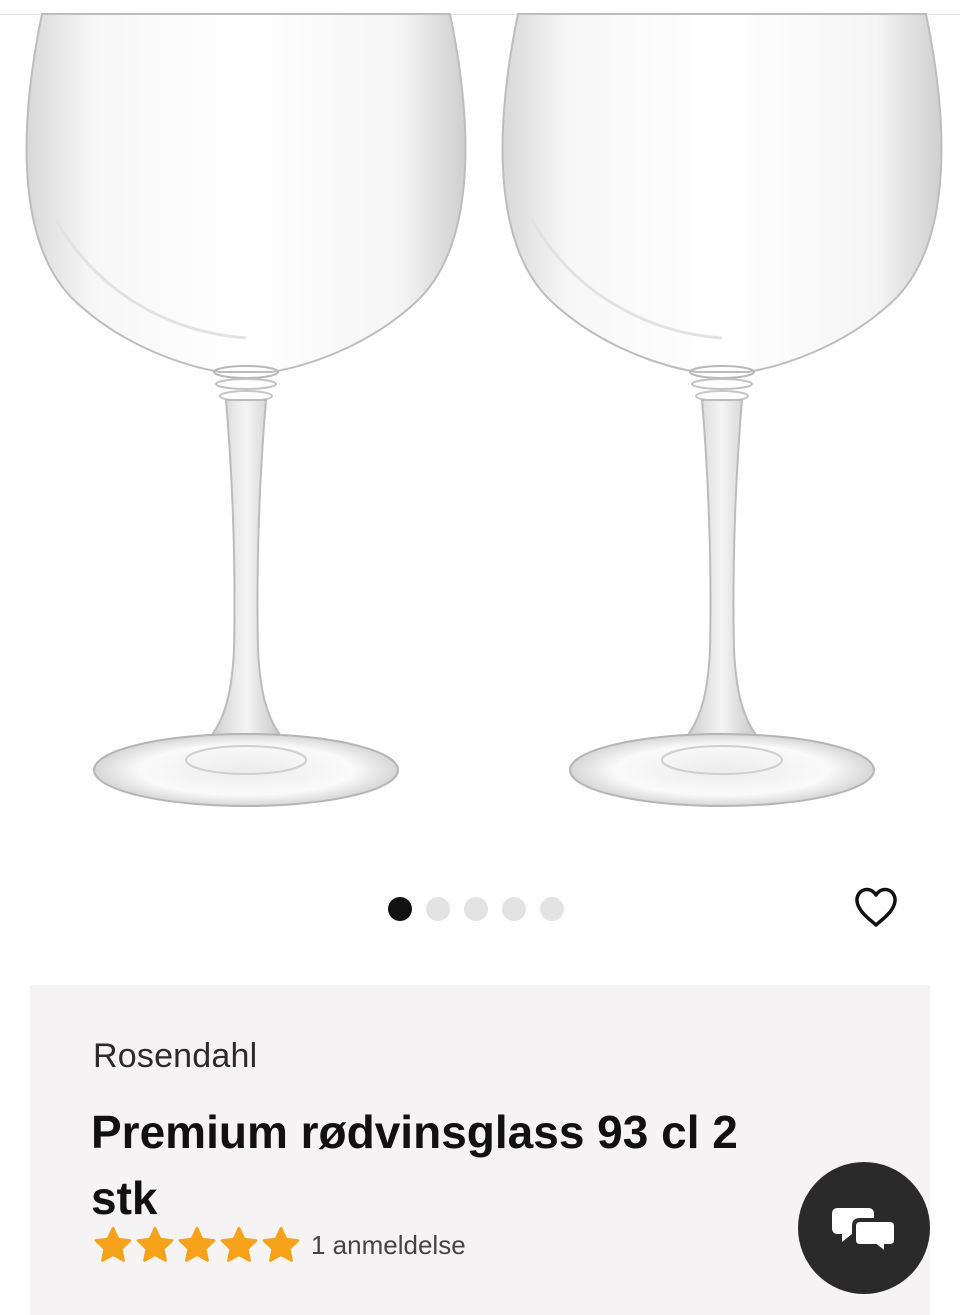 The height and width of the screenshot is (1315, 960). I want to click on favorite-button, so click(876, 908).